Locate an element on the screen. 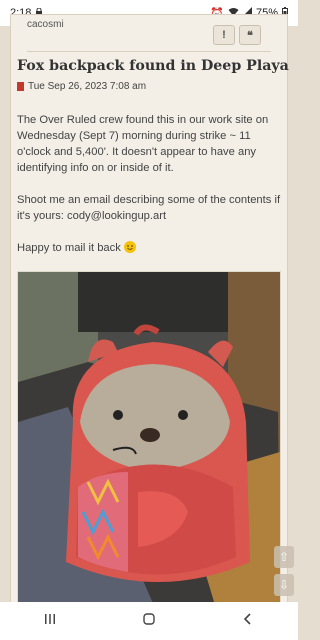  back-icon is located at coordinates (248, 620).